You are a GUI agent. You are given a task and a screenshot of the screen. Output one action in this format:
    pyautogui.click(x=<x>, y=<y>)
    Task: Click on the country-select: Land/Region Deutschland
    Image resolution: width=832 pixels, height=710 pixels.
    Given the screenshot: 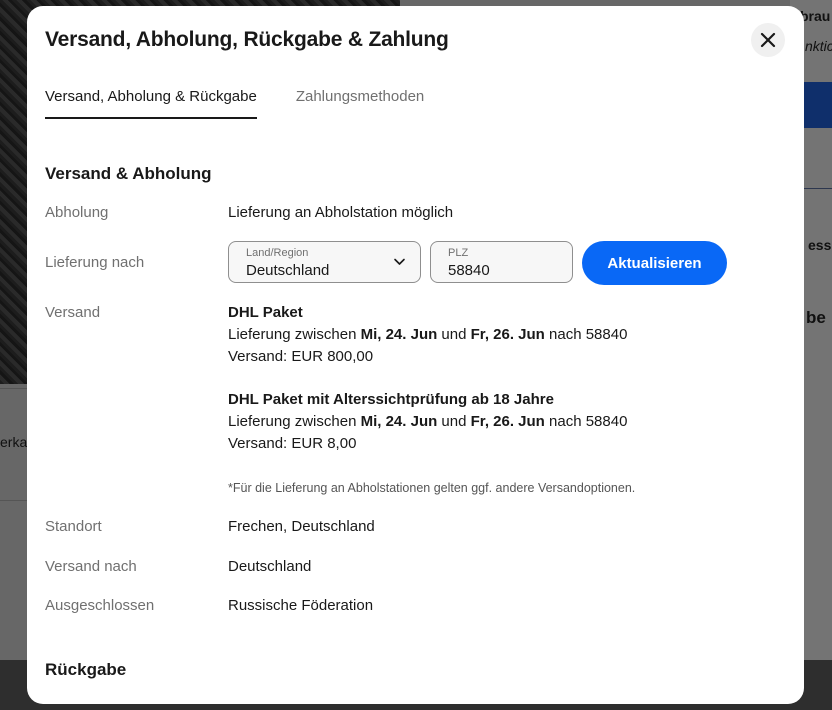 What is the action you would take?
    pyautogui.click(x=324, y=262)
    